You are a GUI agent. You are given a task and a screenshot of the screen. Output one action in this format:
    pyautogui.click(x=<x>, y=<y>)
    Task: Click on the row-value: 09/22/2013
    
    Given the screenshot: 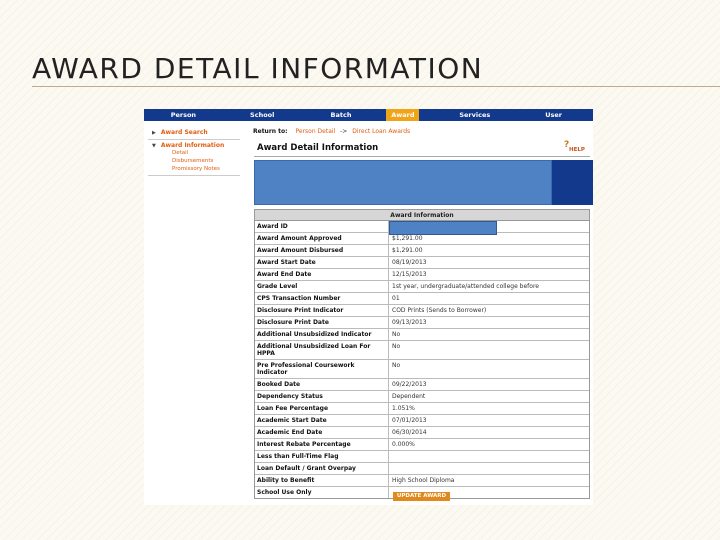 What is the action you would take?
    pyautogui.click(x=409, y=384)
    